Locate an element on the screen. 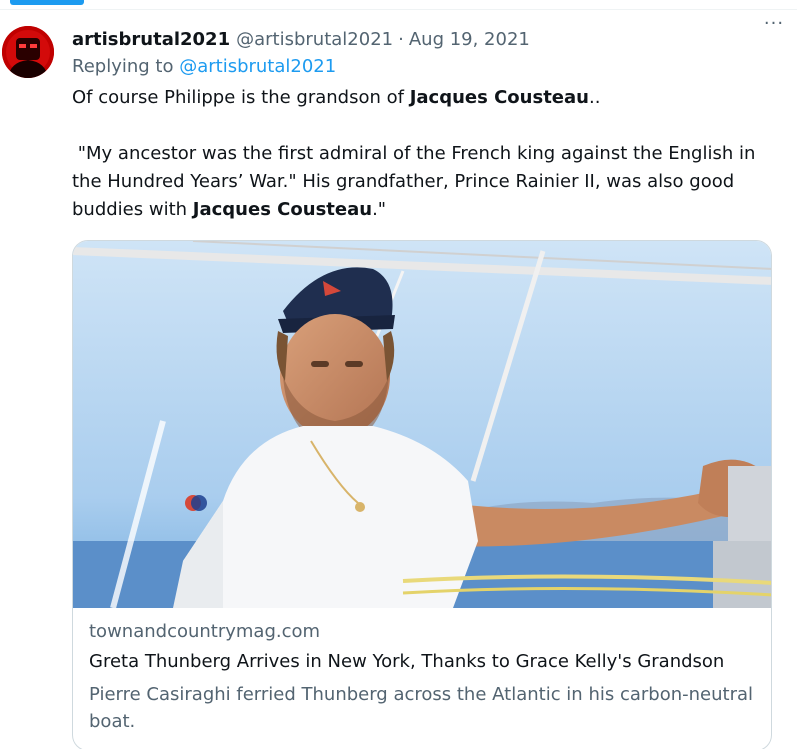 The width and height of the screenshot is (797, 749). more-horizontal-icon: ··· is located at coordinates (774, 23).